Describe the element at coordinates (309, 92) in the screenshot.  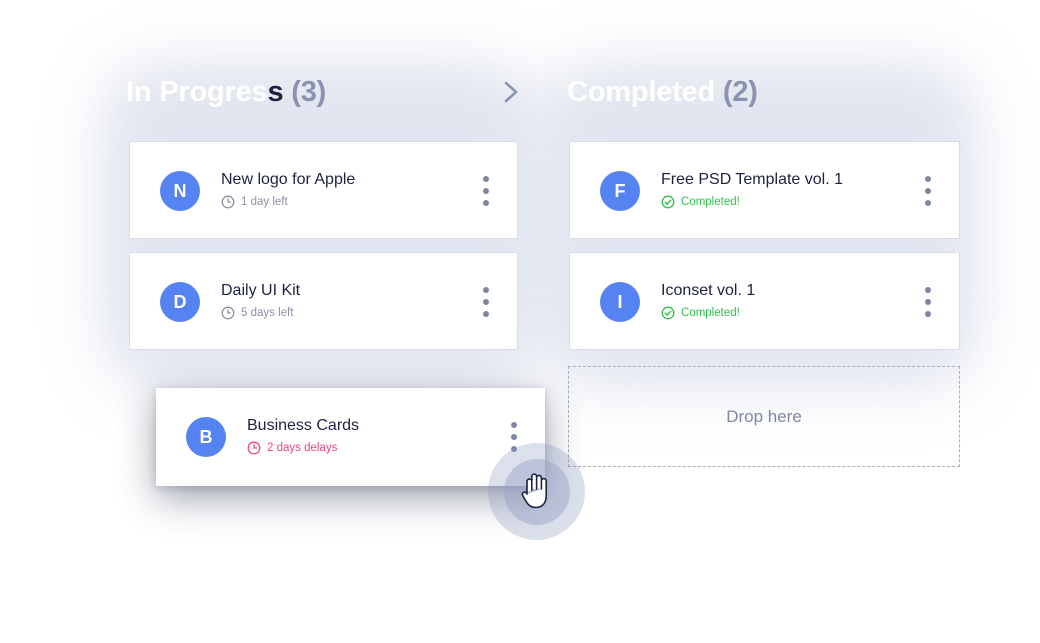
I see `in-progress-count: (3)` at that location.